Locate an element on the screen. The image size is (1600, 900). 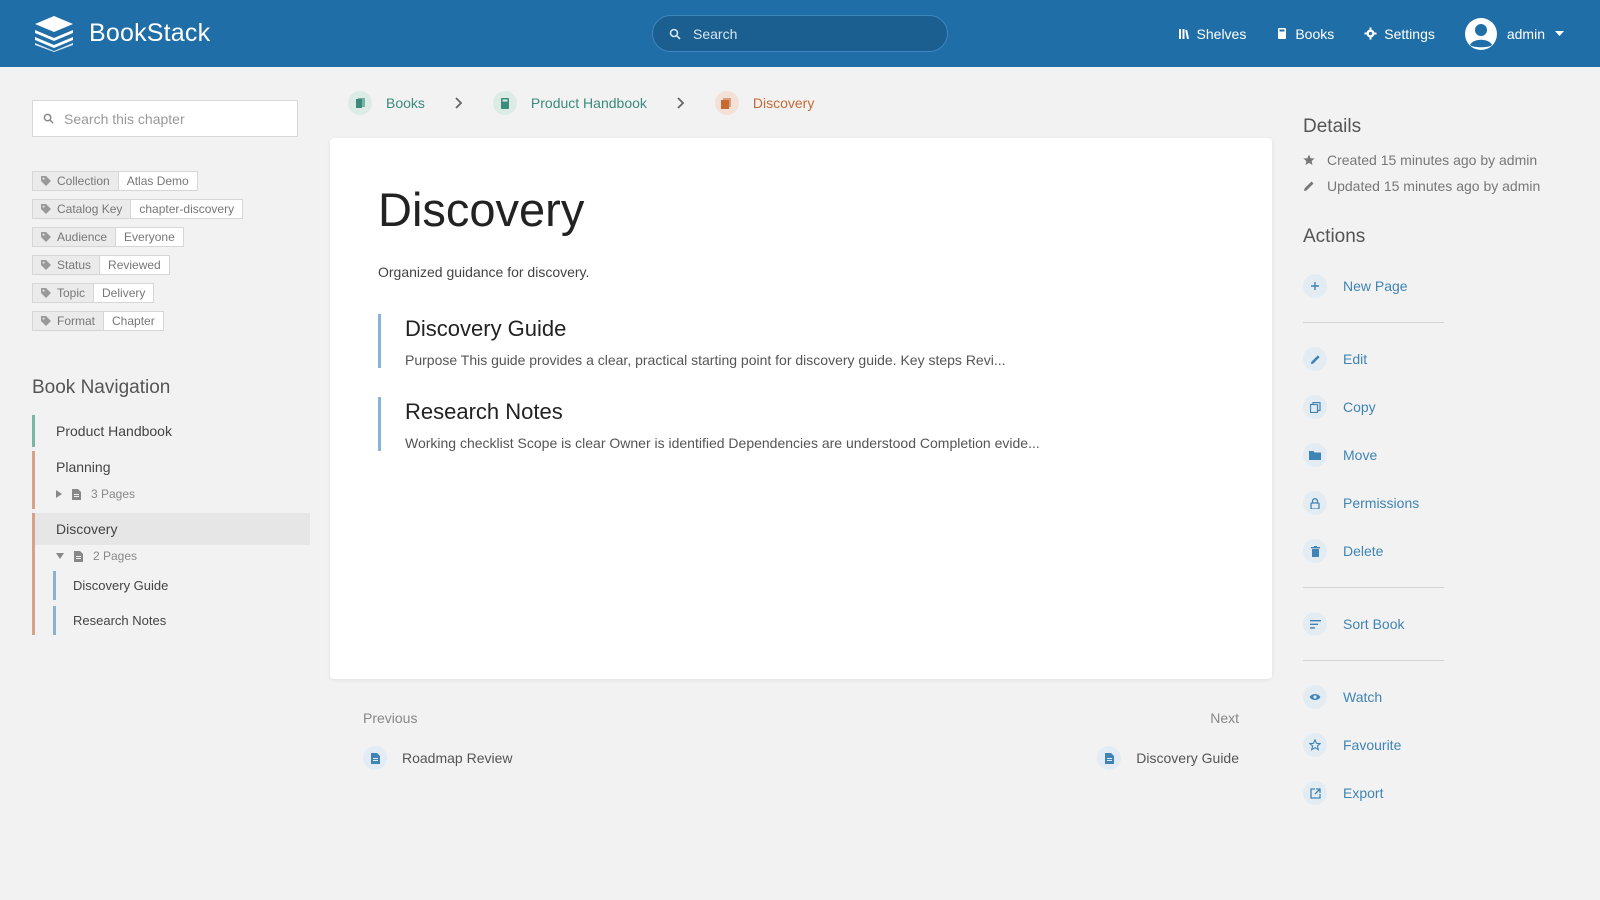
app-header: BookStack Shelves Books Settings admin is located at coordinates (800, 33).